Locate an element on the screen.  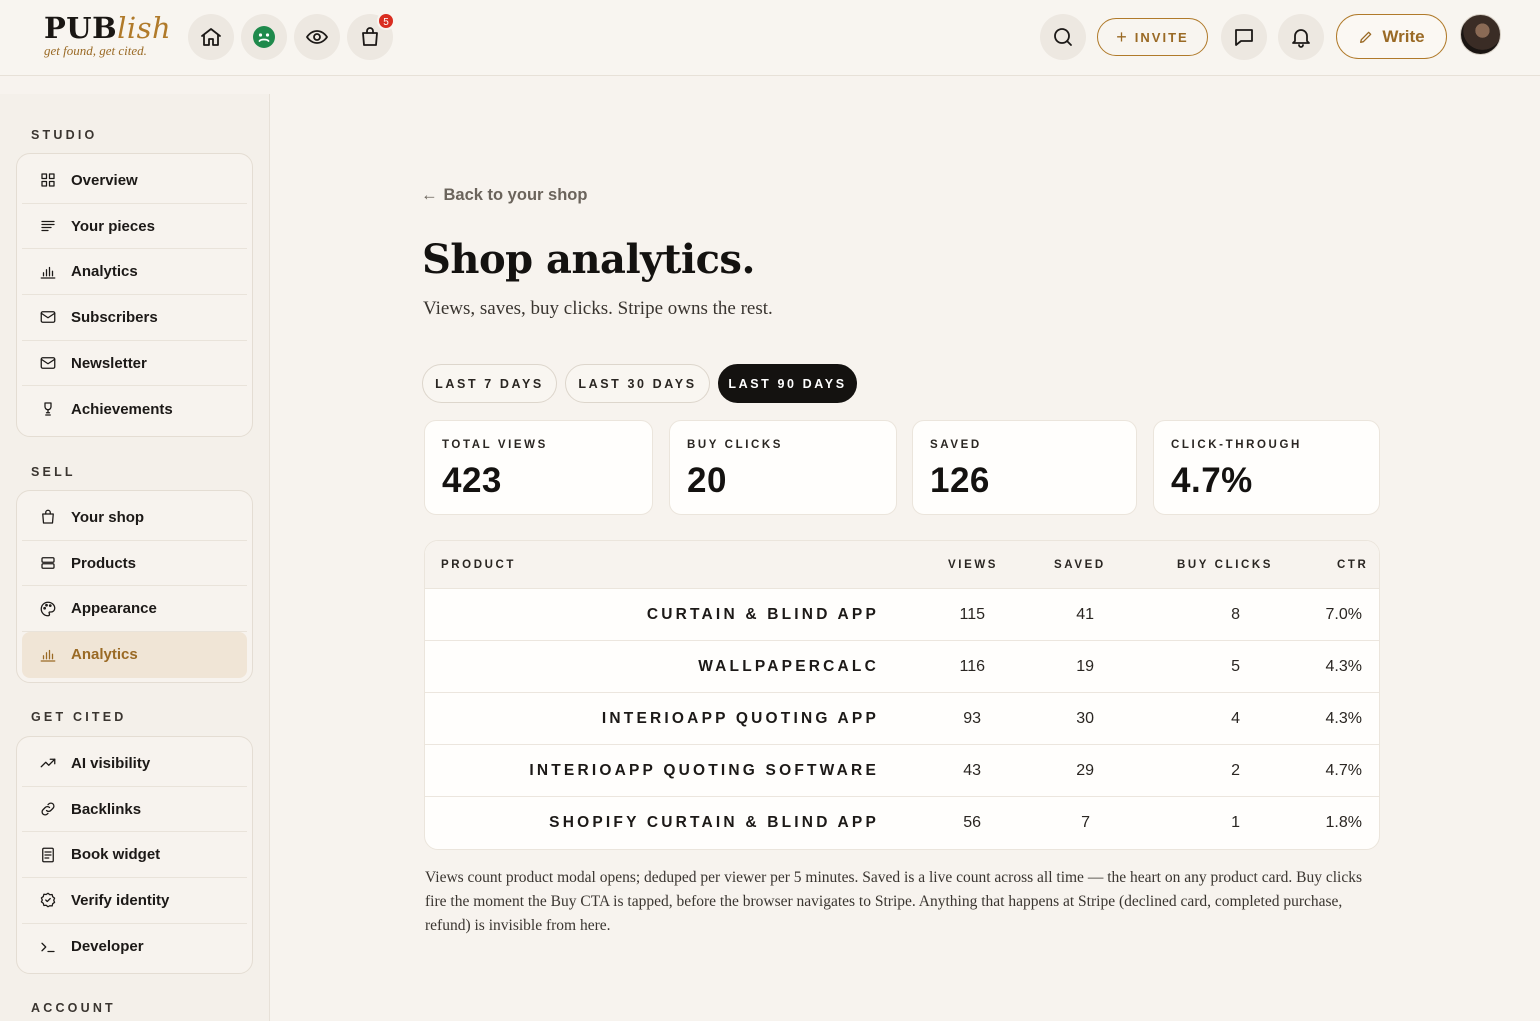
stat-label: BUY CLICKS is located at coordinates (735, 445).